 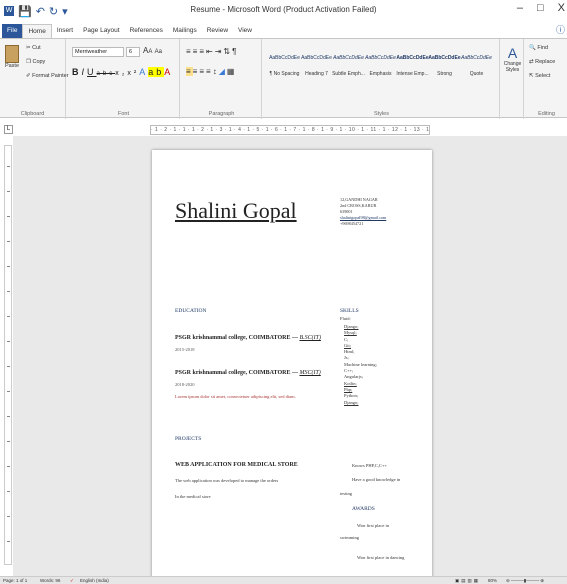 I want to click on tab-references: References, so click(x=146, y=31).